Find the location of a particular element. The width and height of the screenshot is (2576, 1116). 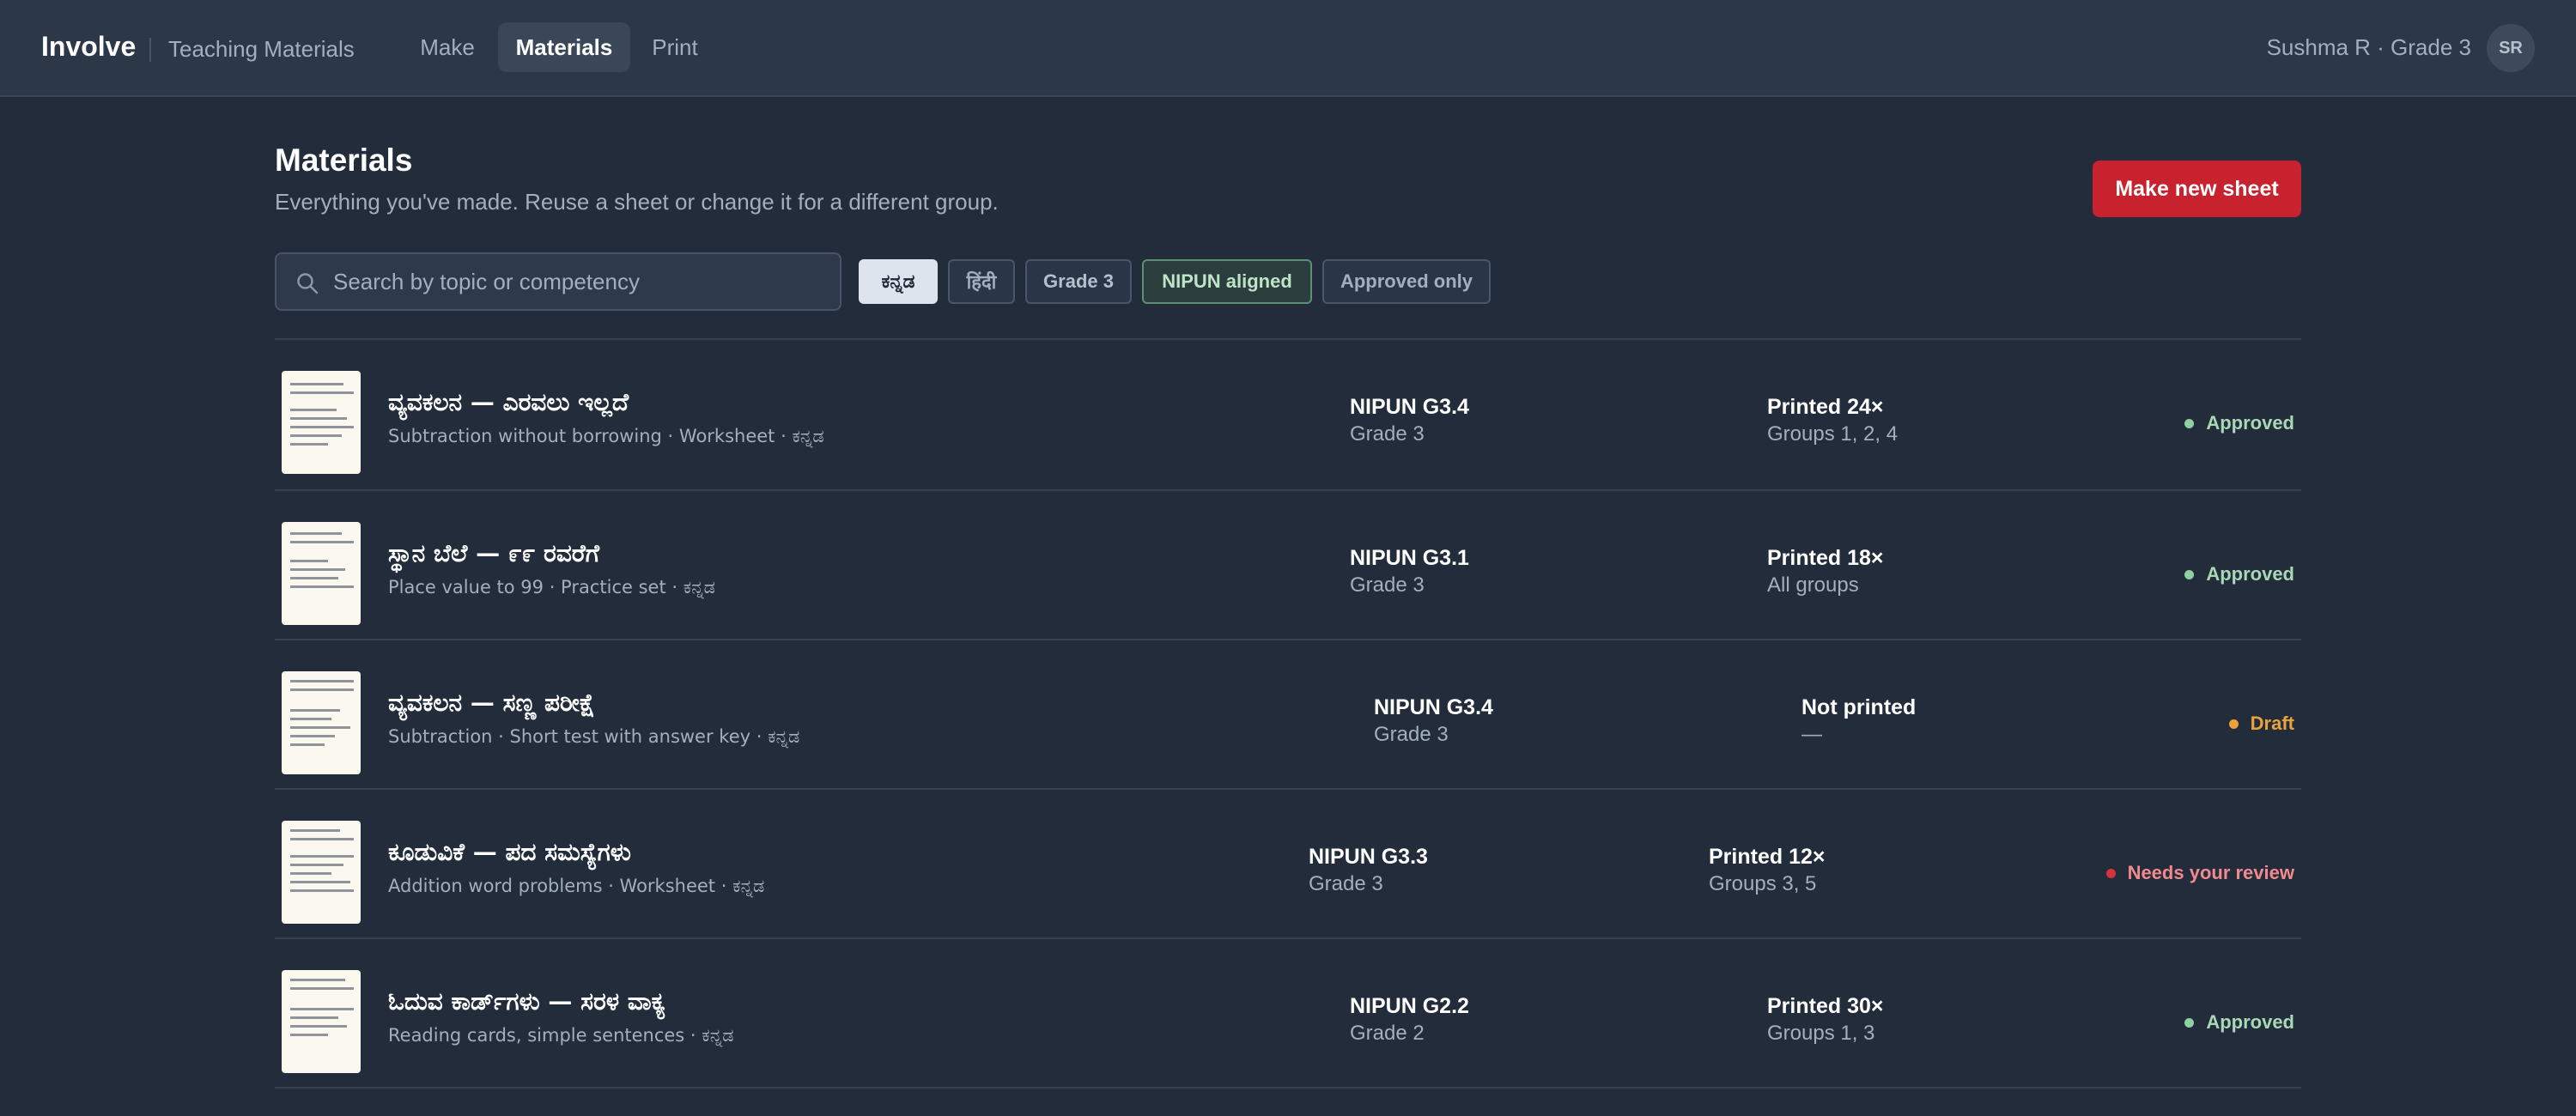

material-title: ಓದುವ ಕಾರ್ಡ್‌ಗಳು — ಸರಳ ವಾಕ್ಯ is located at coordinates (526, 1001).